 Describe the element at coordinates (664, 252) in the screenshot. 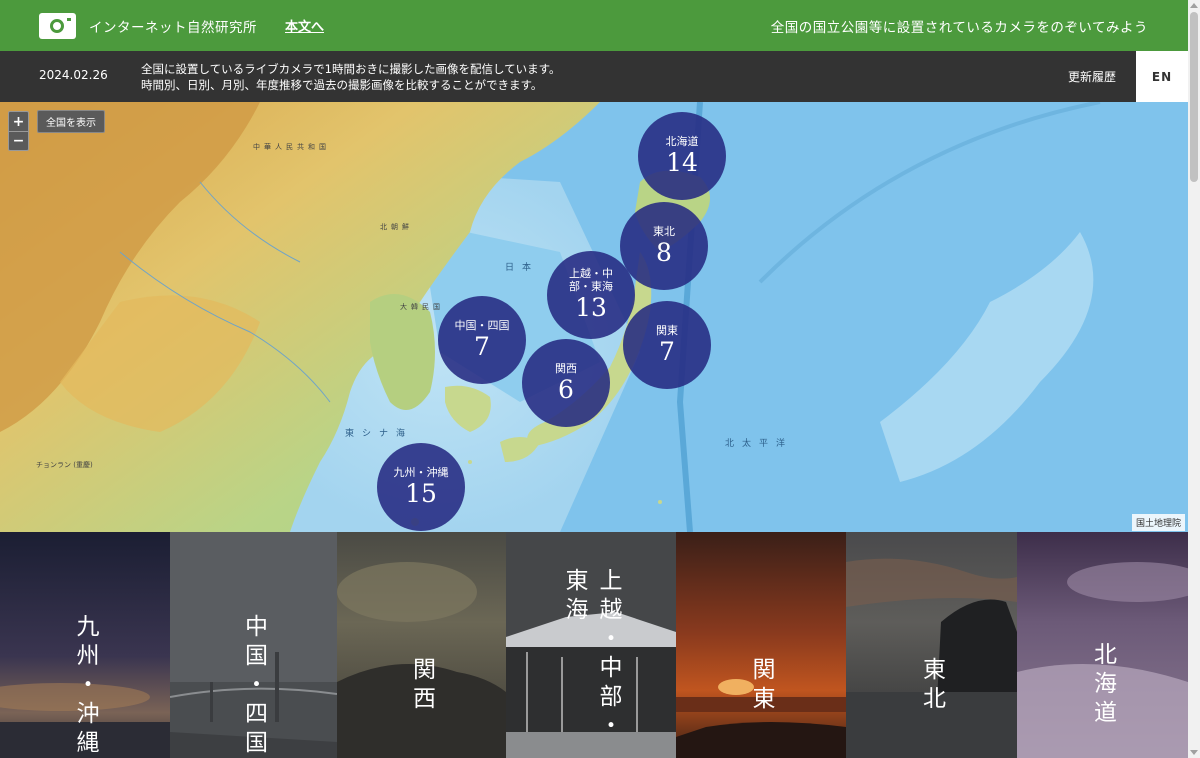

I see `cluster-count: 8` at that location.